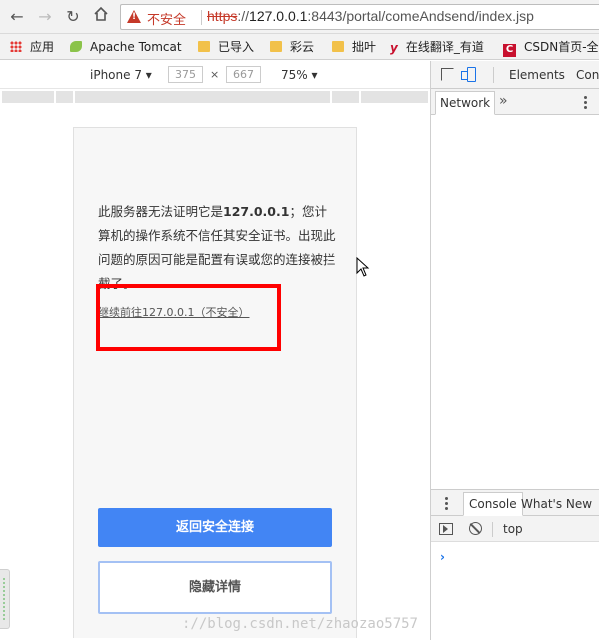 This screenshot has width=599, height=640. I want to click on zoom-value: 75%, so click(294, 75).